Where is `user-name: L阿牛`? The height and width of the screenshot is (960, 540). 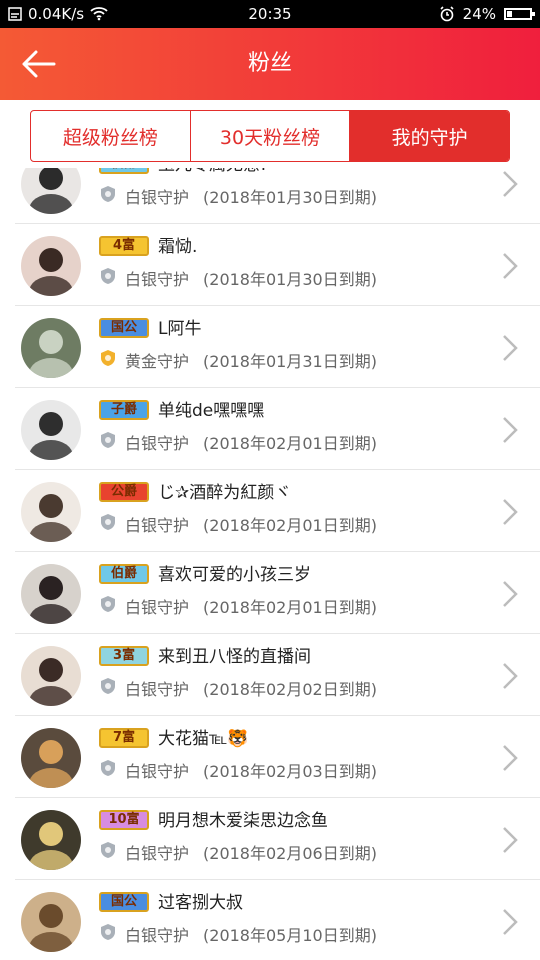 user-name: L阿牛 is located at coordinates (180, 329).